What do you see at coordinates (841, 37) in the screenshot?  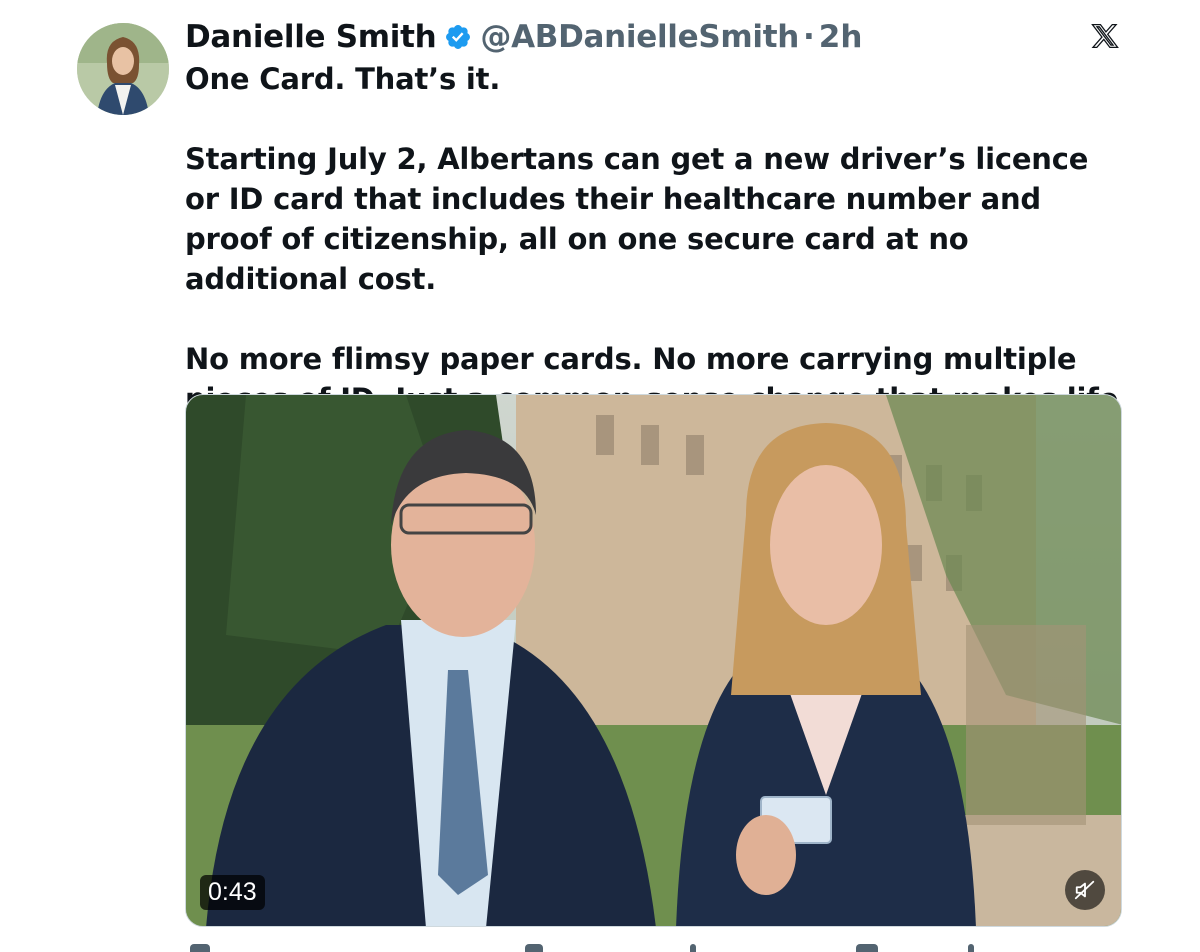 I see `post-timestamp: 2h` at bounding box center [841, 37].